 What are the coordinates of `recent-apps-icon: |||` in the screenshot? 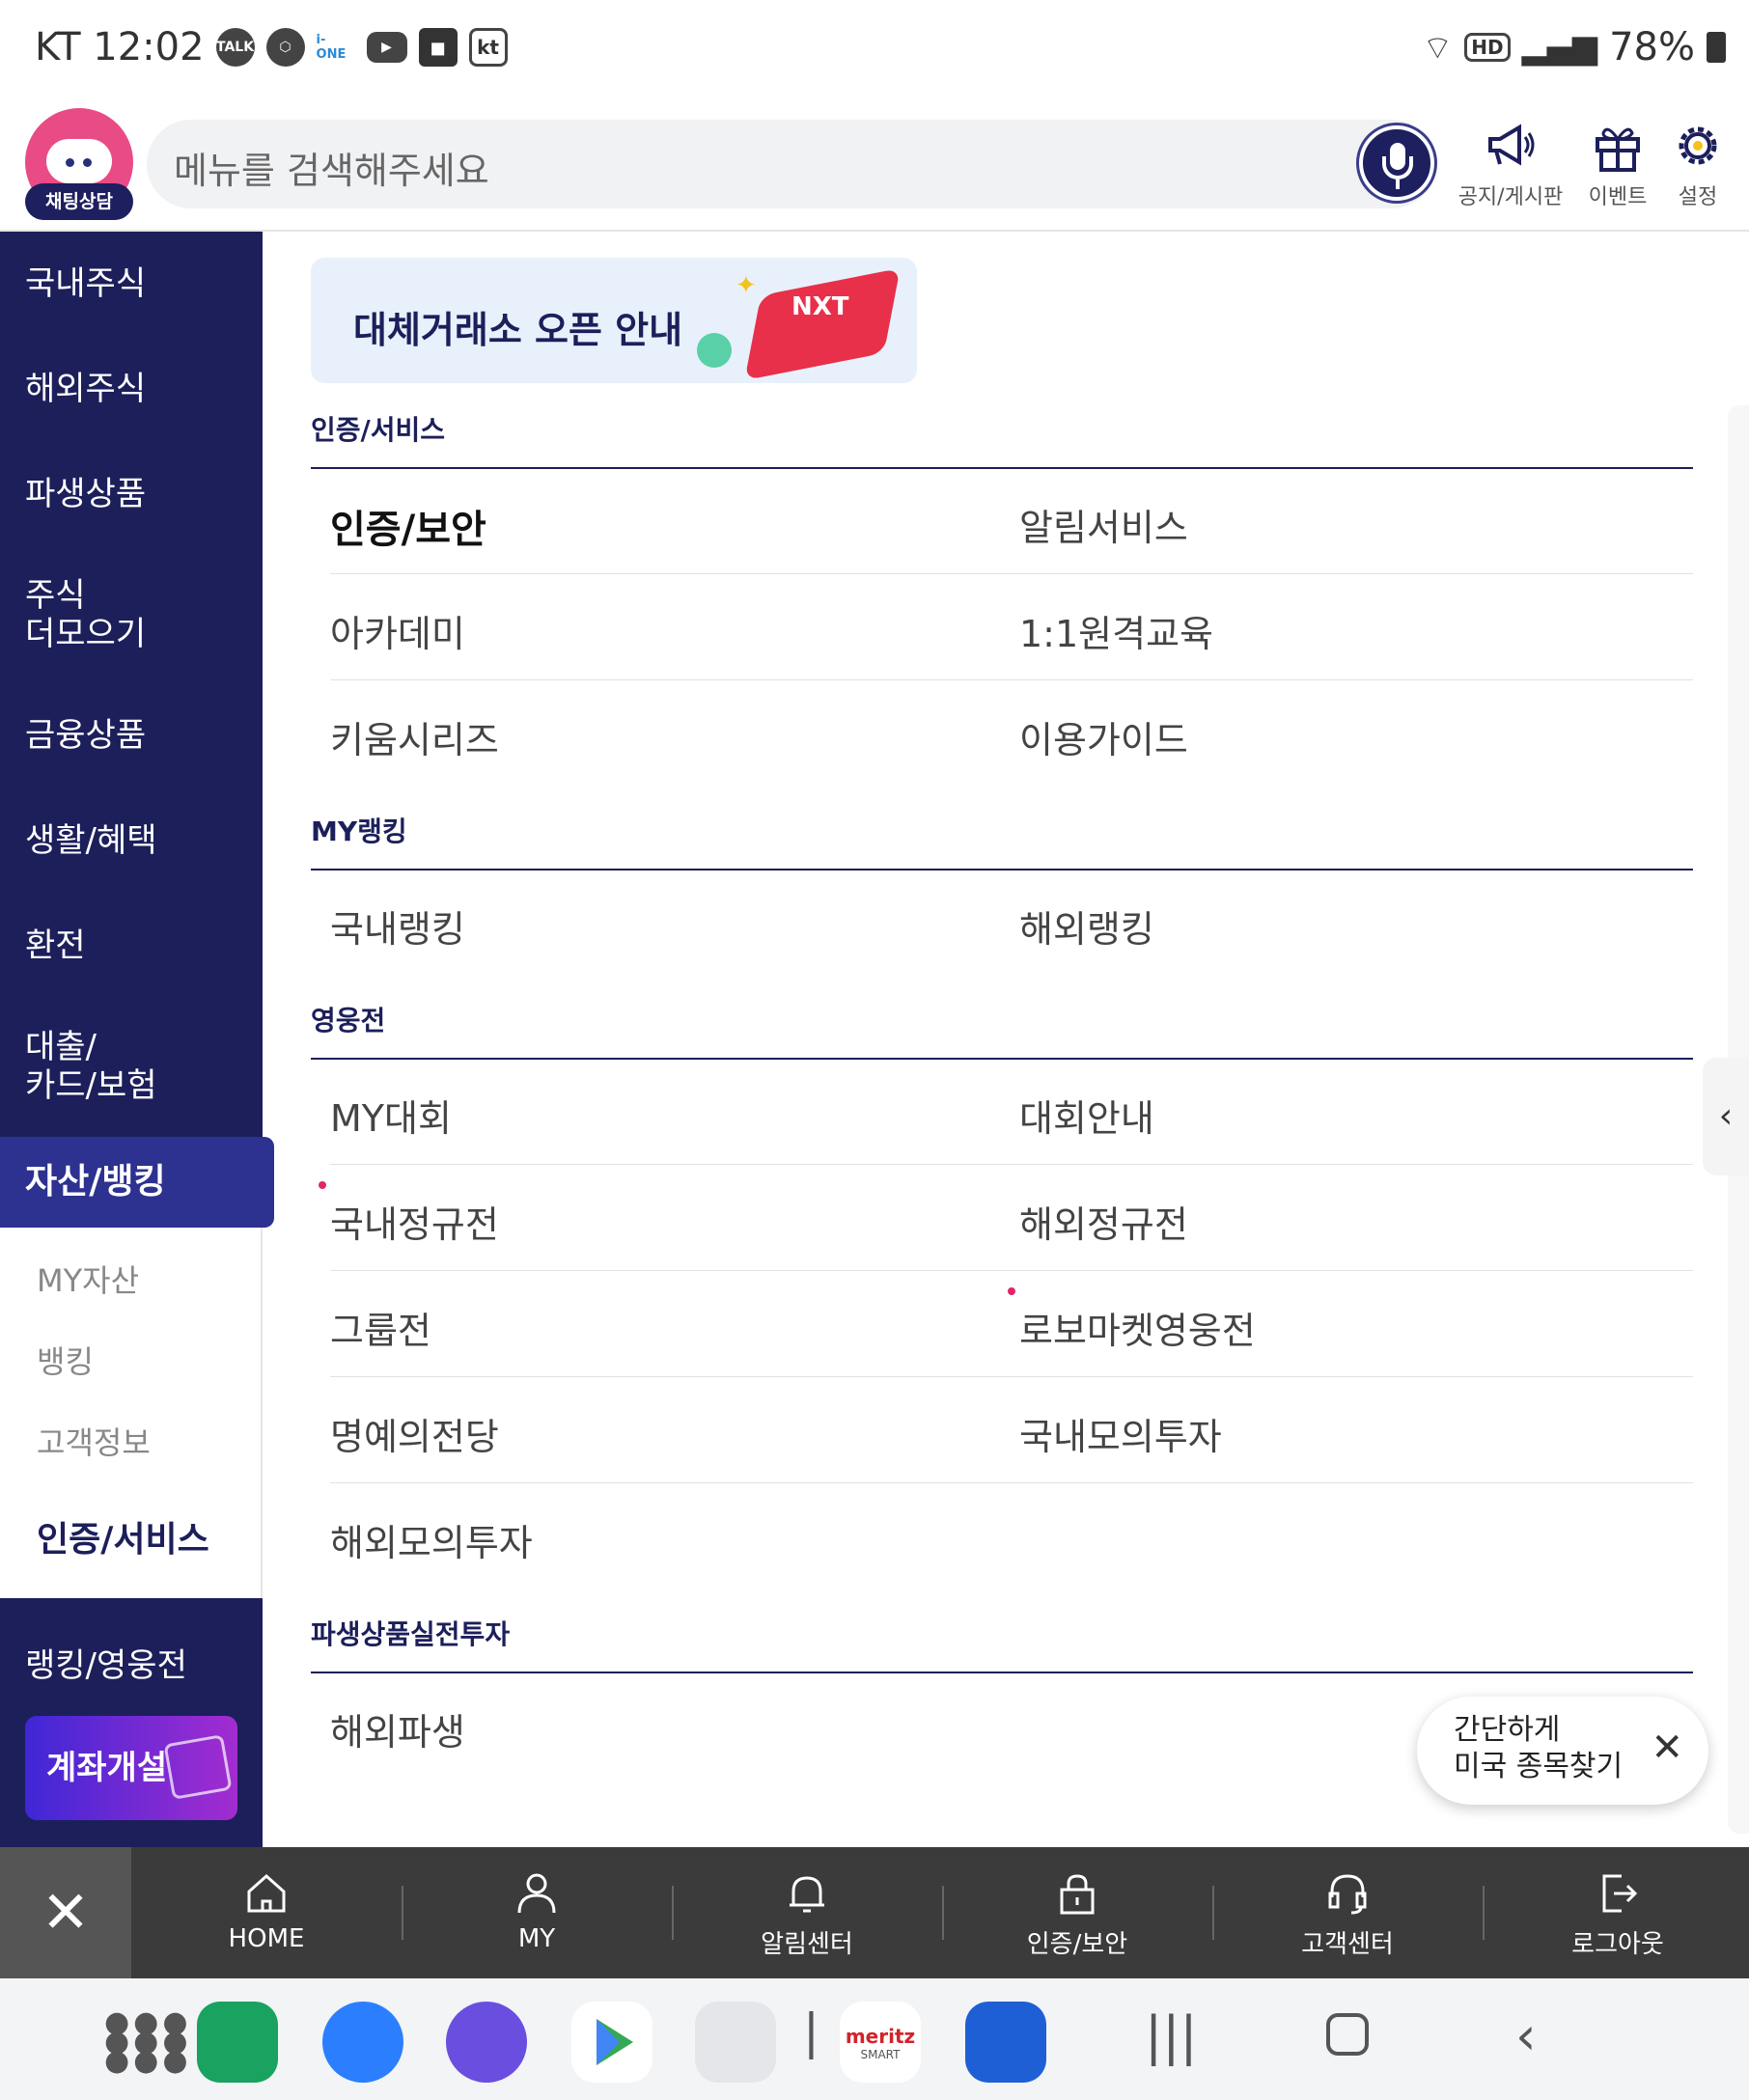 It's located at (1171, 2035).